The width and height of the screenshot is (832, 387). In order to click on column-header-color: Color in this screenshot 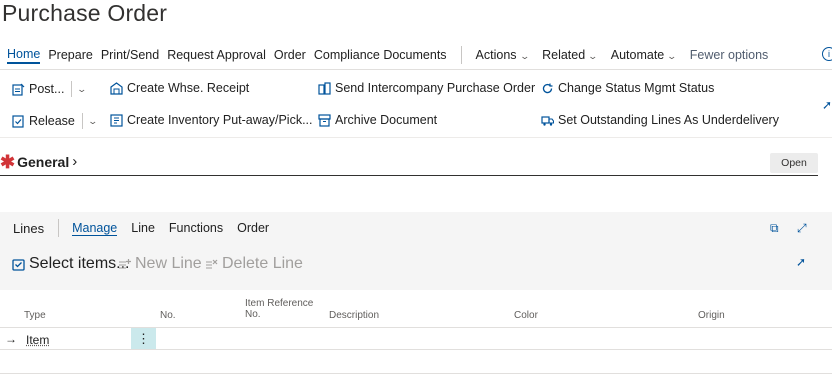, I will do `click(526, 315)`.